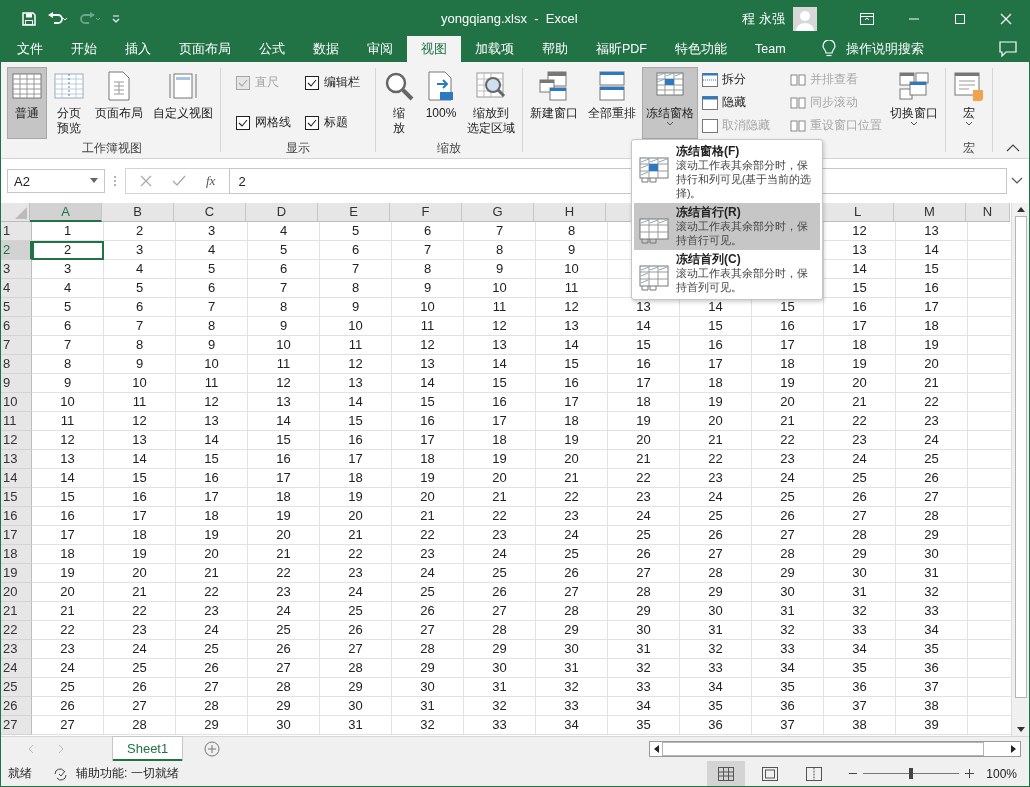  Describe the element at coordinates (16, 478) in the screenshot. I see `row-header: 14` at that location.